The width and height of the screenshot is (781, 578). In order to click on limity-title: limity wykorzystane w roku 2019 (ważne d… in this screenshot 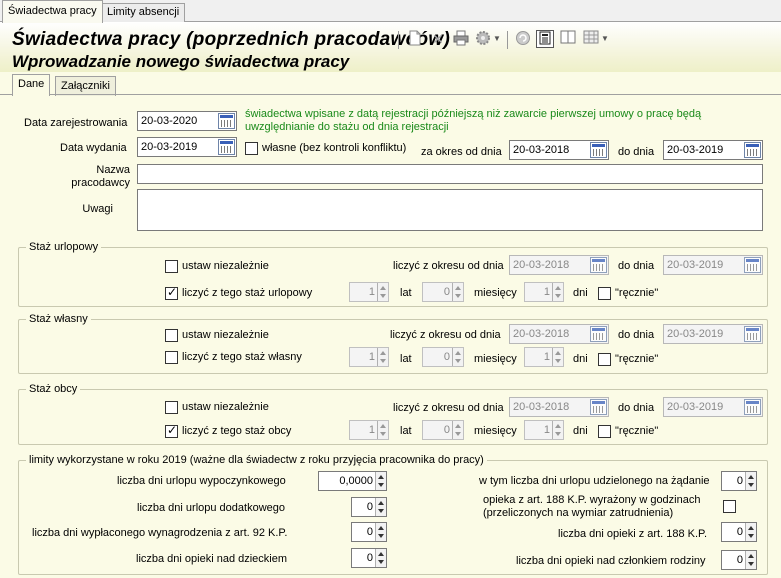, I will do `click(256, 460)`.